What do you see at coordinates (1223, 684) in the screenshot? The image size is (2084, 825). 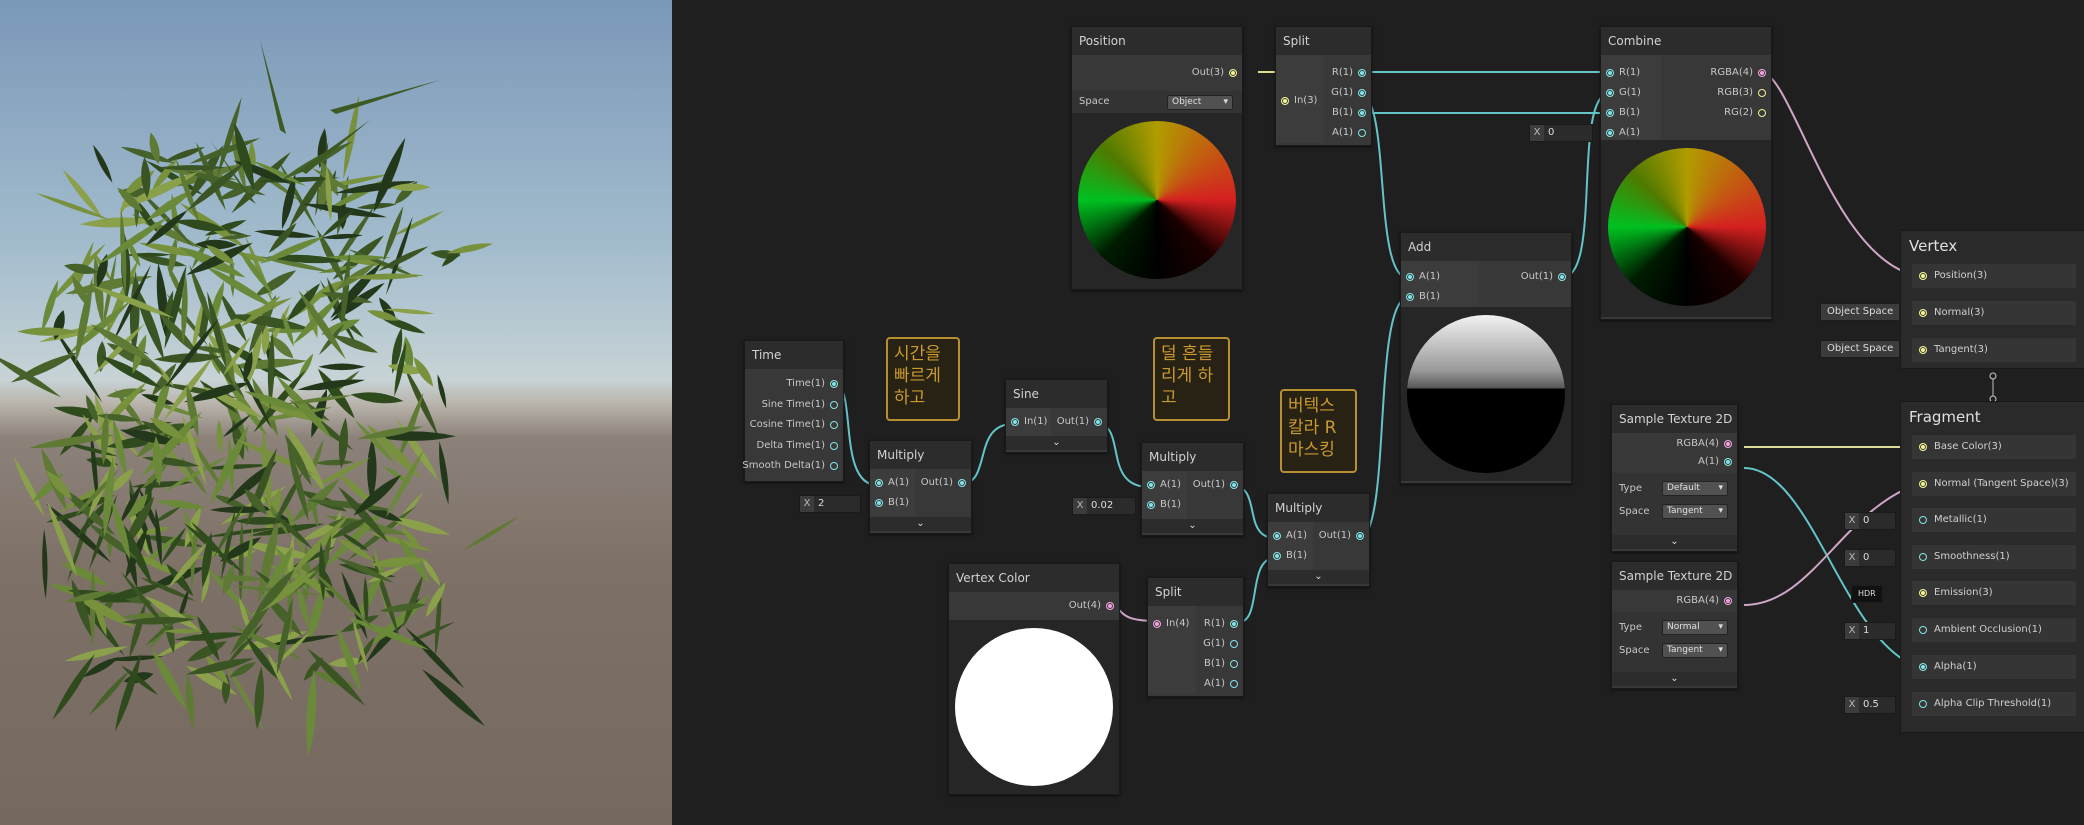 I see `split2-out-port-3: A(1)` at bounding box center [1223, 684].